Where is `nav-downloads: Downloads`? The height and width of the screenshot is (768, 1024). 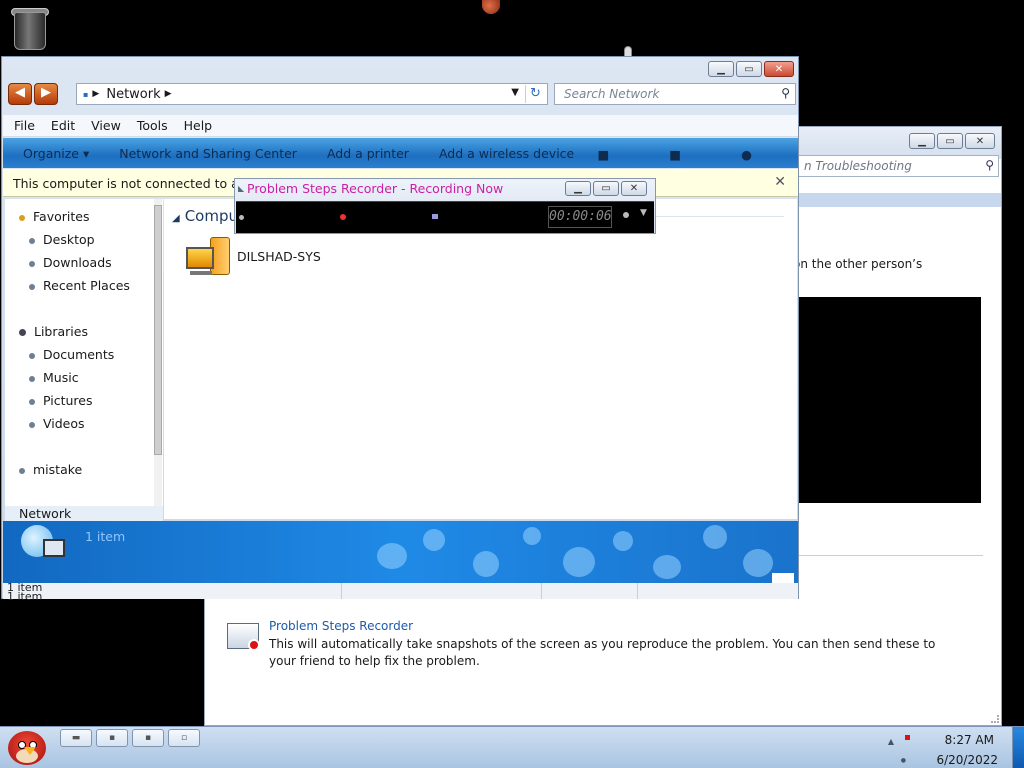 nav-downloads: Downloads is located at coordinates (70, 262).